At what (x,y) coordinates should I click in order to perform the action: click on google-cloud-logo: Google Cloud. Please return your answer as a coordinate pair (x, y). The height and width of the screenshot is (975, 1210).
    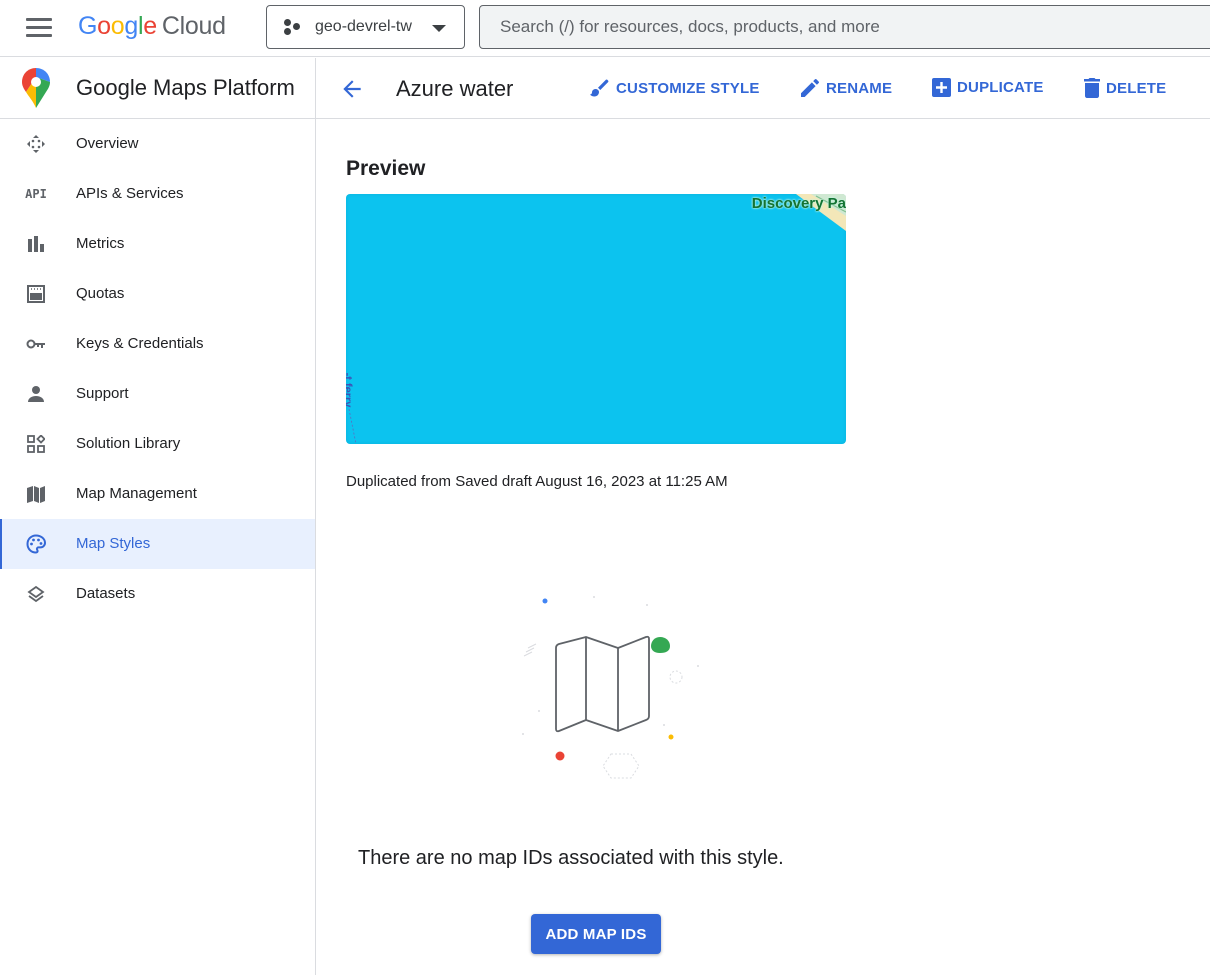
    Looking at the image, I should click on (152, 26).